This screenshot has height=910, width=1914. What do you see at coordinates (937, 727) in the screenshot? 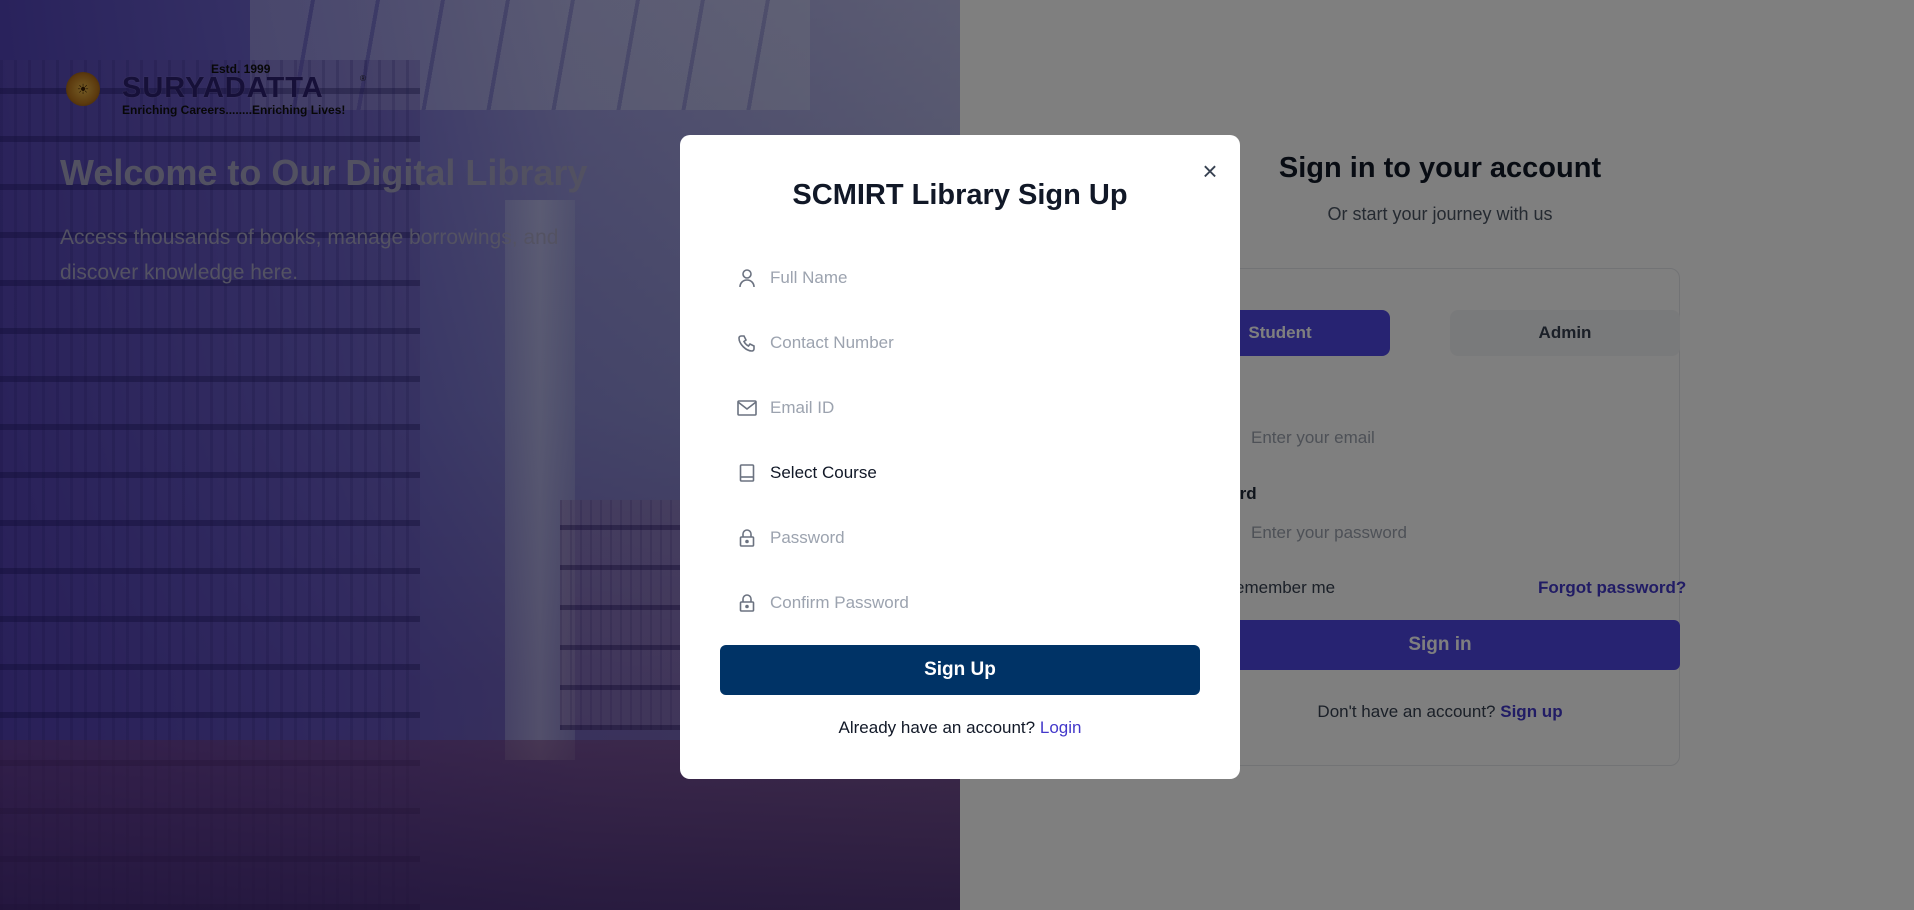
I see `login-prompt-text: Already have an account?` at bounding box center [937, 727].